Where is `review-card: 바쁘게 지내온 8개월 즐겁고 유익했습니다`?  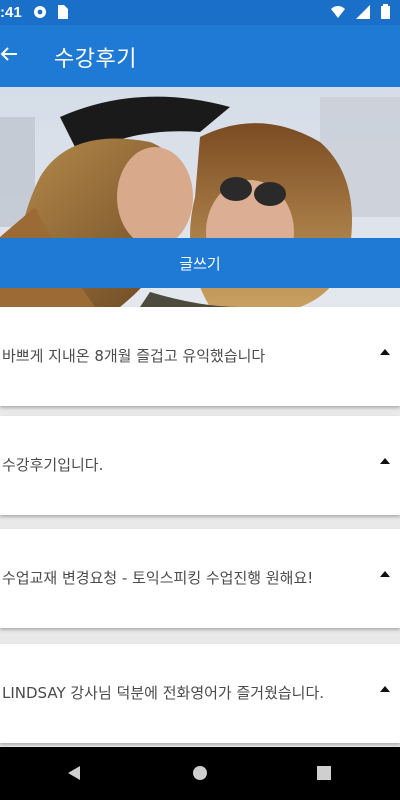 review-card: 바쁘게 지내온 8개월 즐겁고 유익했습니다 is located at coordinates (200, 356).